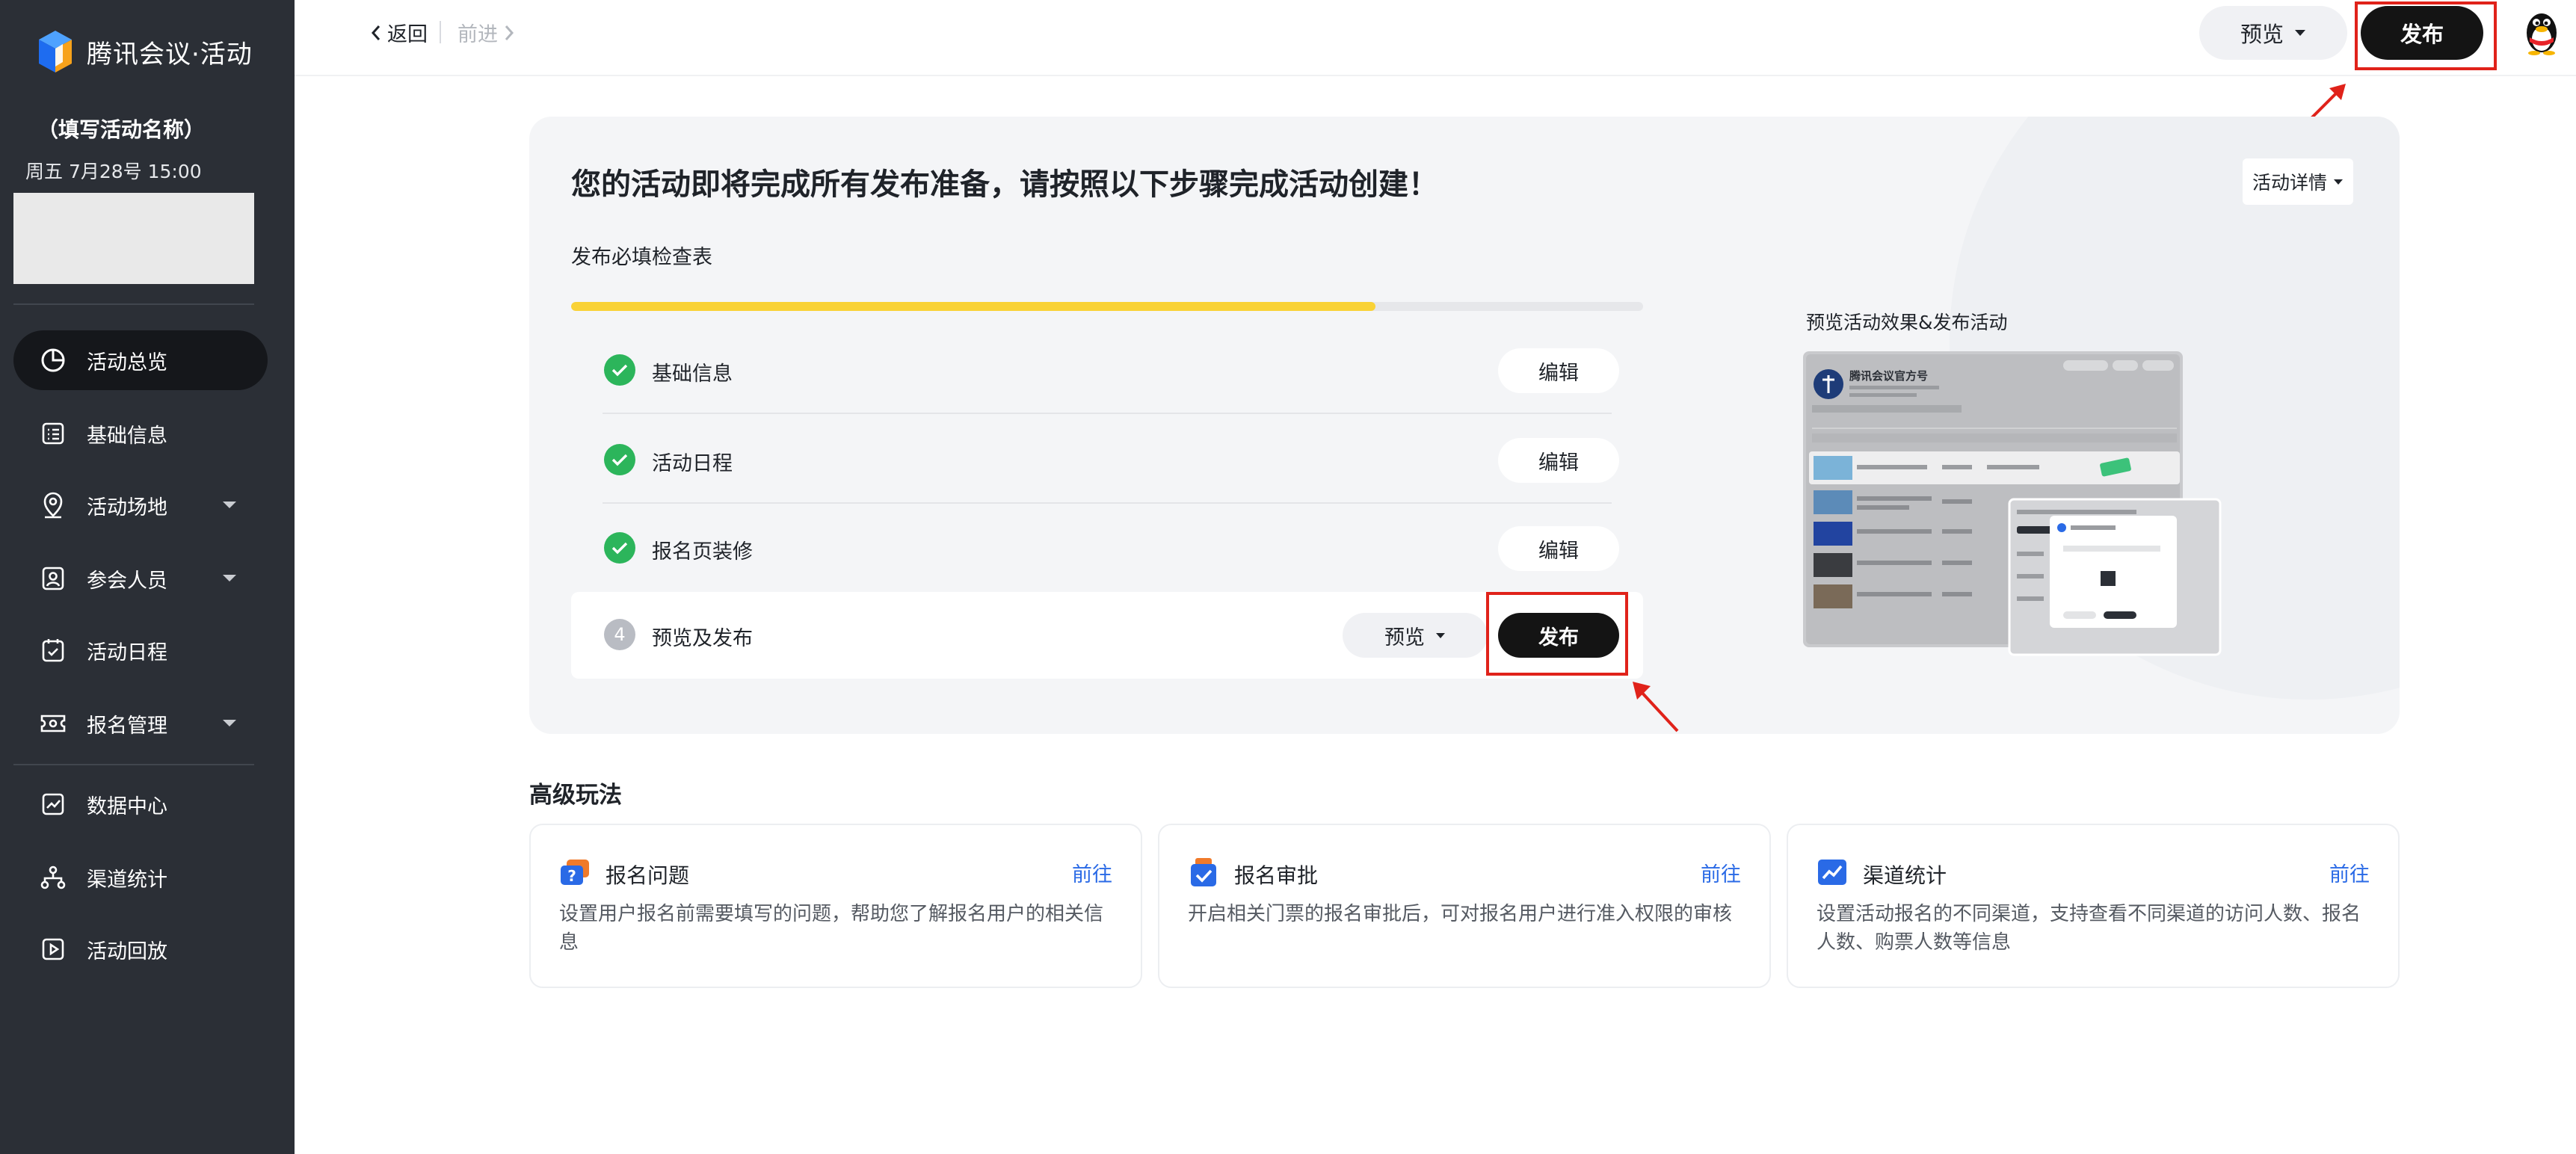 The image size is (2576, 1154). Describe the element at coordinates (1435, 38) in the screenshot. I see `top-bar: 返回 前进 预览 发布` at that location.